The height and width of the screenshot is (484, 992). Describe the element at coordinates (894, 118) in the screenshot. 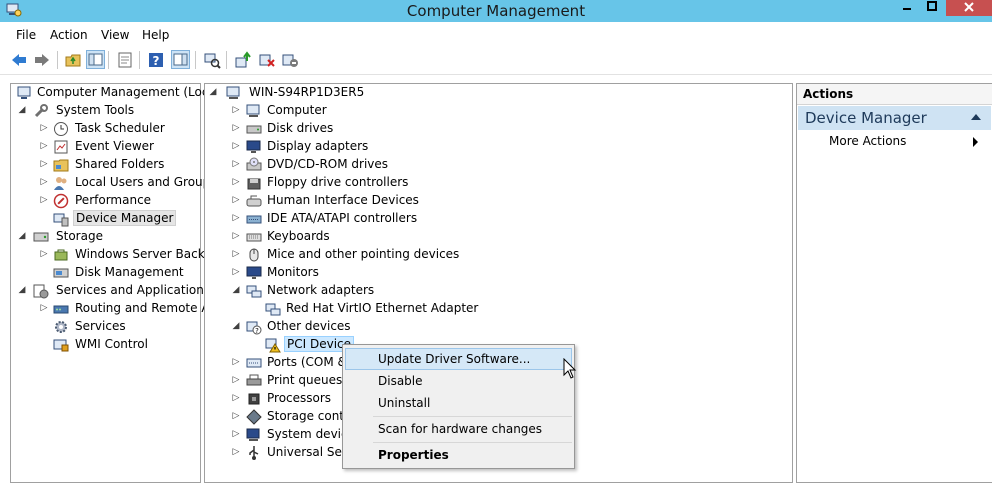

I see `actions-section-device-manager: Device Manager` at that location.